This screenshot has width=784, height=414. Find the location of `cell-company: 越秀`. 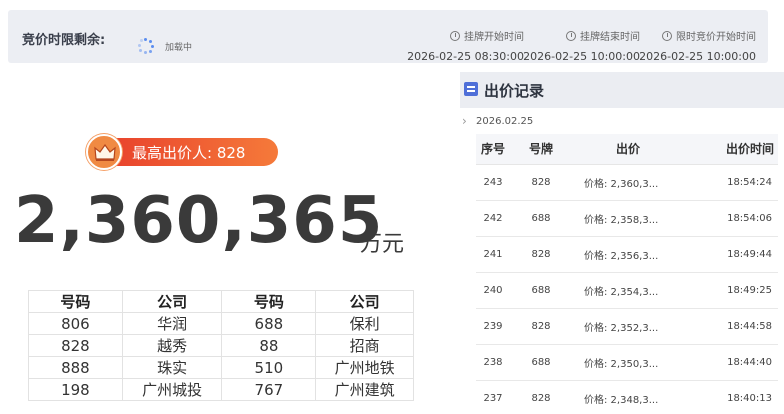

cell-company: 越秀 is located at coordinates (172, 345).